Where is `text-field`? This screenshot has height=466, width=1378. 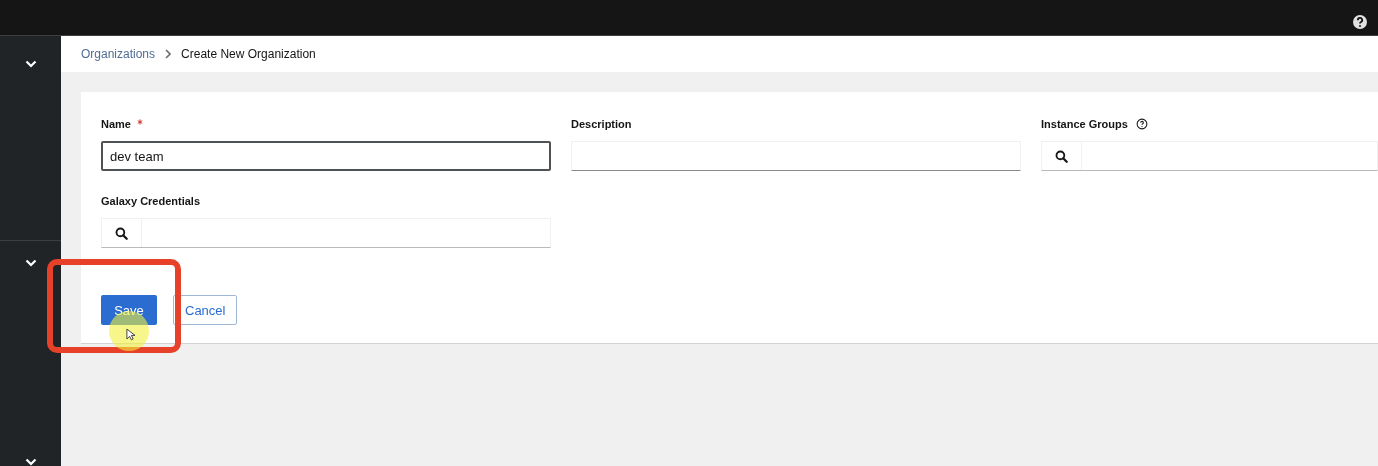
text-field is located at coordinates (796, 156).